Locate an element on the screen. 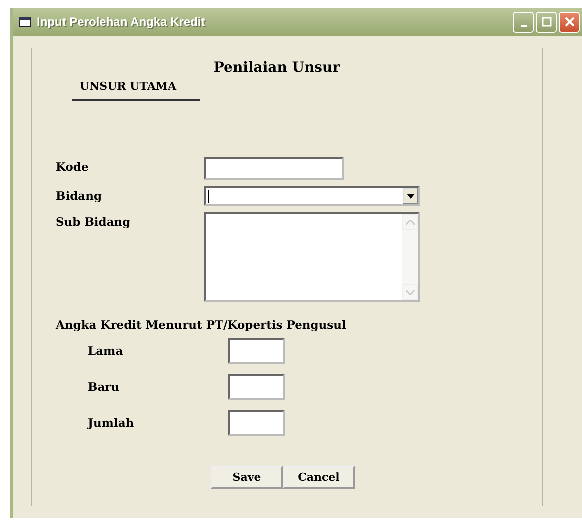  section-tab: UNSUR UTAMA is located at coordinates (136, 90).